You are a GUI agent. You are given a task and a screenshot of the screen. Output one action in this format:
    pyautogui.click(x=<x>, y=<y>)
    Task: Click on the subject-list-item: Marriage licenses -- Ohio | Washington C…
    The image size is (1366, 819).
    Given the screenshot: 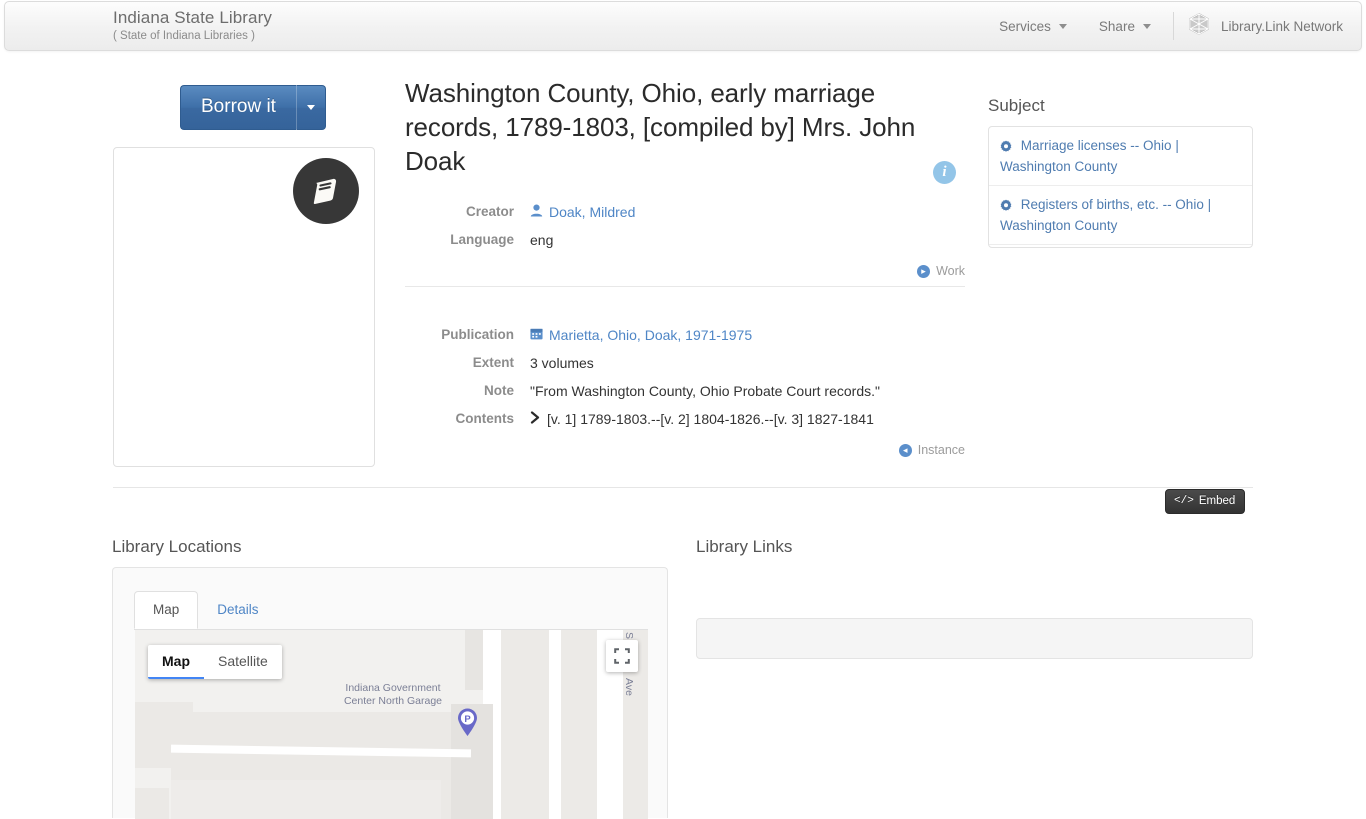 What is the action you would take?
    pyautogui.click(x=1120, y=156)
    